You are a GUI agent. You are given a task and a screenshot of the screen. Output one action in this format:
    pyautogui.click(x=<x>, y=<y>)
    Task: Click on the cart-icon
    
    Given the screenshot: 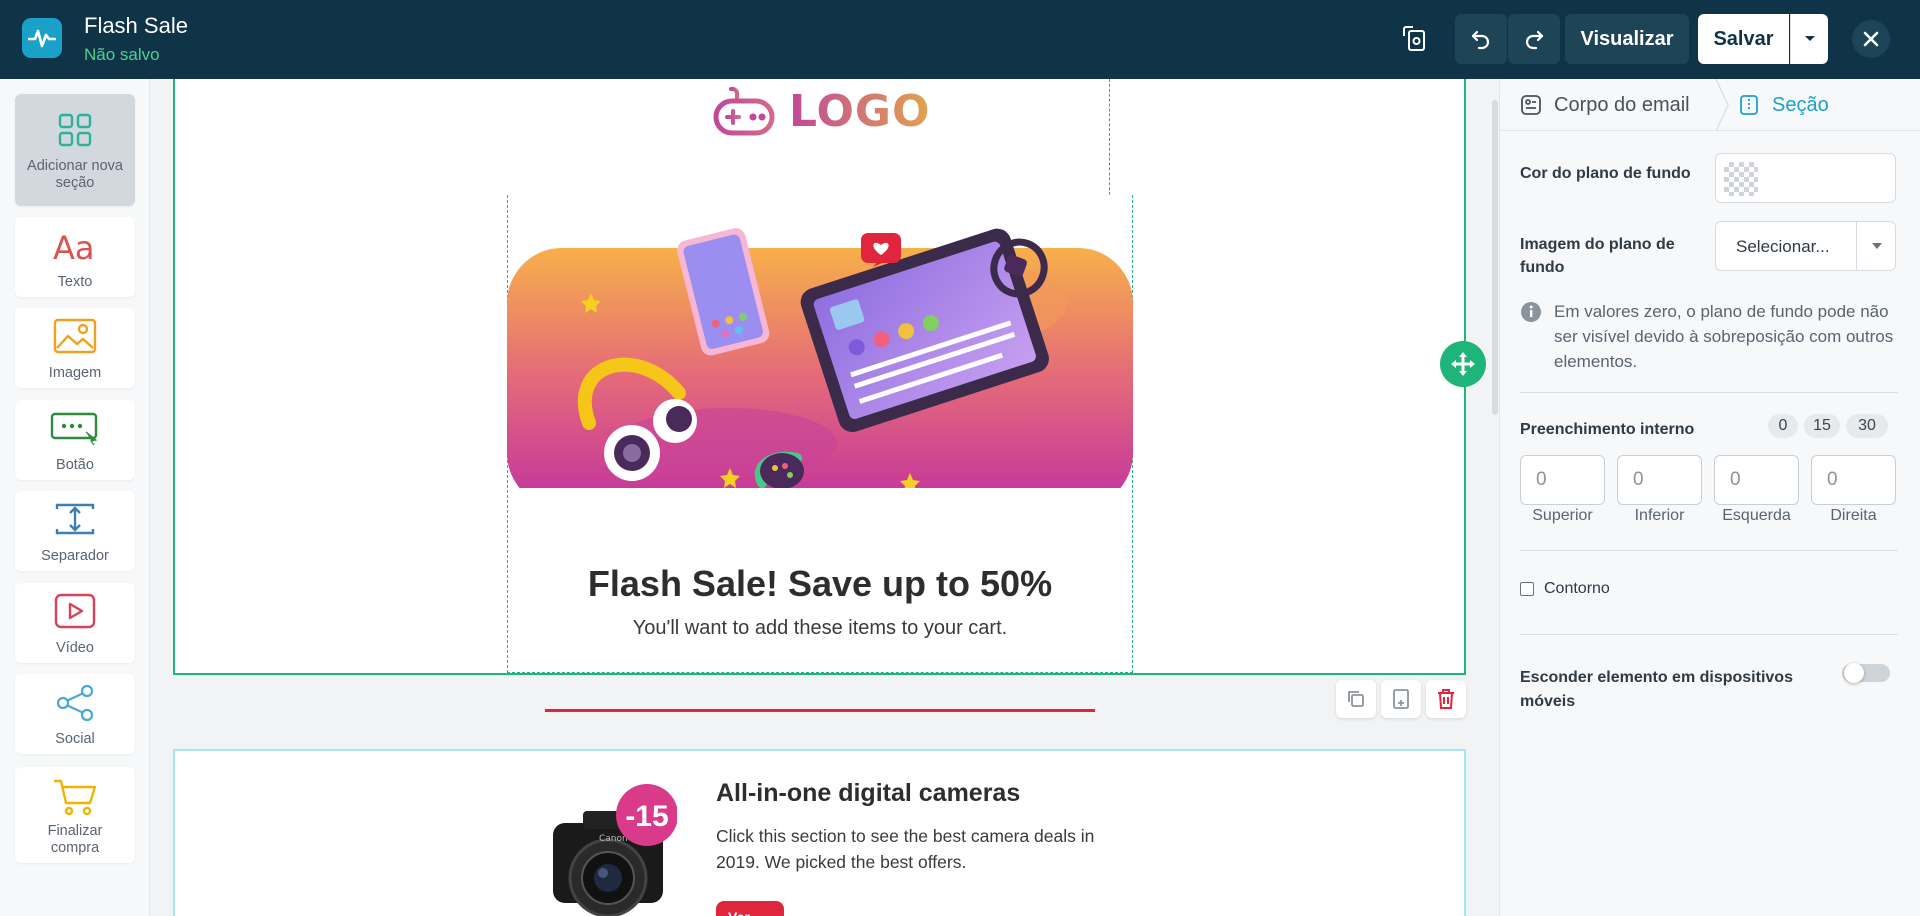 What is the action you would take?
    pyautogui.click(x=75, y=797)
    